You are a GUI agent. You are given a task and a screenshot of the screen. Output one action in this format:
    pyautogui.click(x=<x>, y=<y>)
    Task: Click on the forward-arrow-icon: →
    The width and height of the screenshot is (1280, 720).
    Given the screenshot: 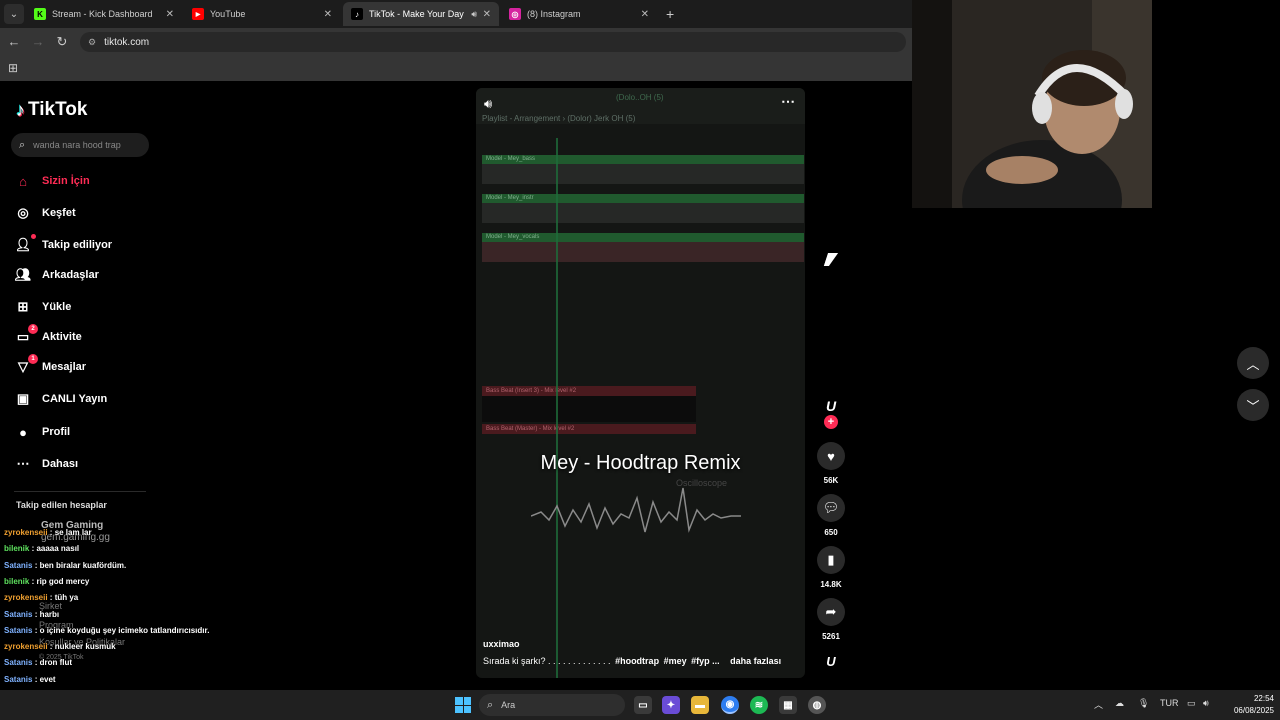 What is the action you would take?
    pyautogui.click(x=38, y=41)
    